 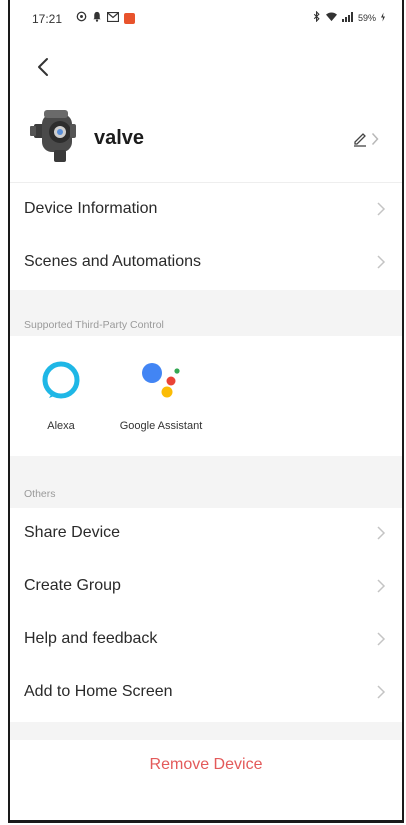 I want to click on battery-text: 59%, so click(x=366, y=17).